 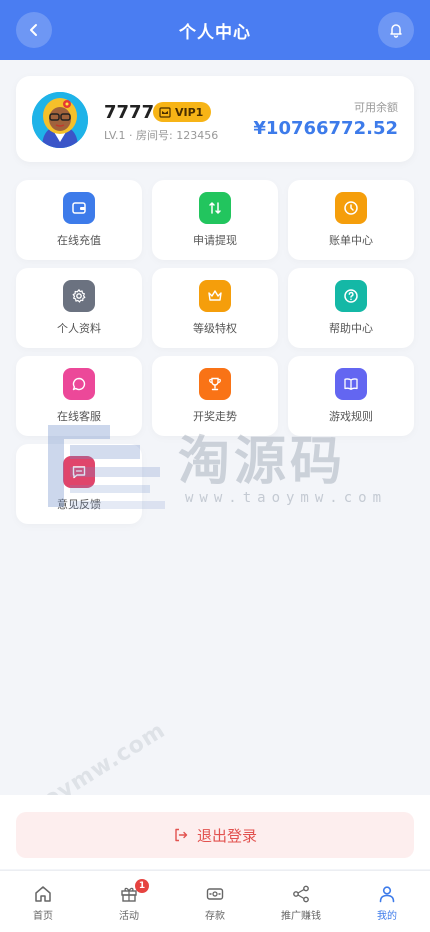 I want to click on bell-icon, so click(x=396, y=31).